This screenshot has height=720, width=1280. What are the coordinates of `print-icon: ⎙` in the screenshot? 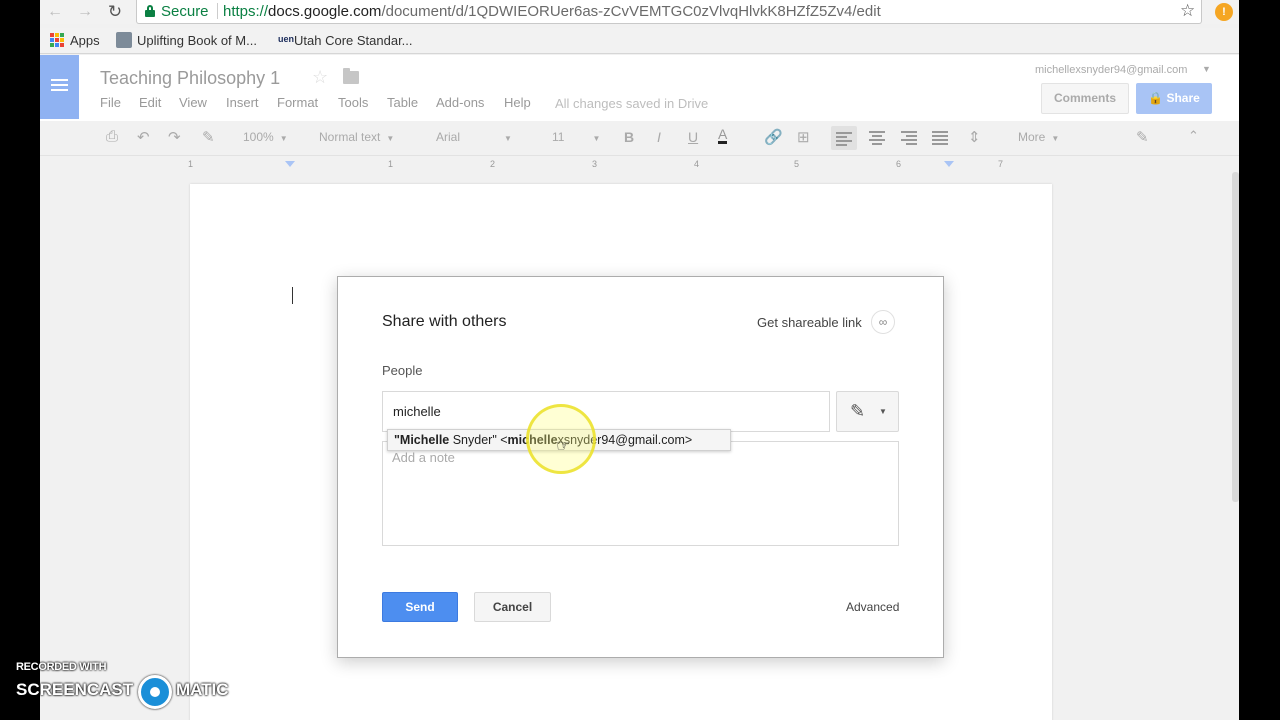 It's located at (112, 136).